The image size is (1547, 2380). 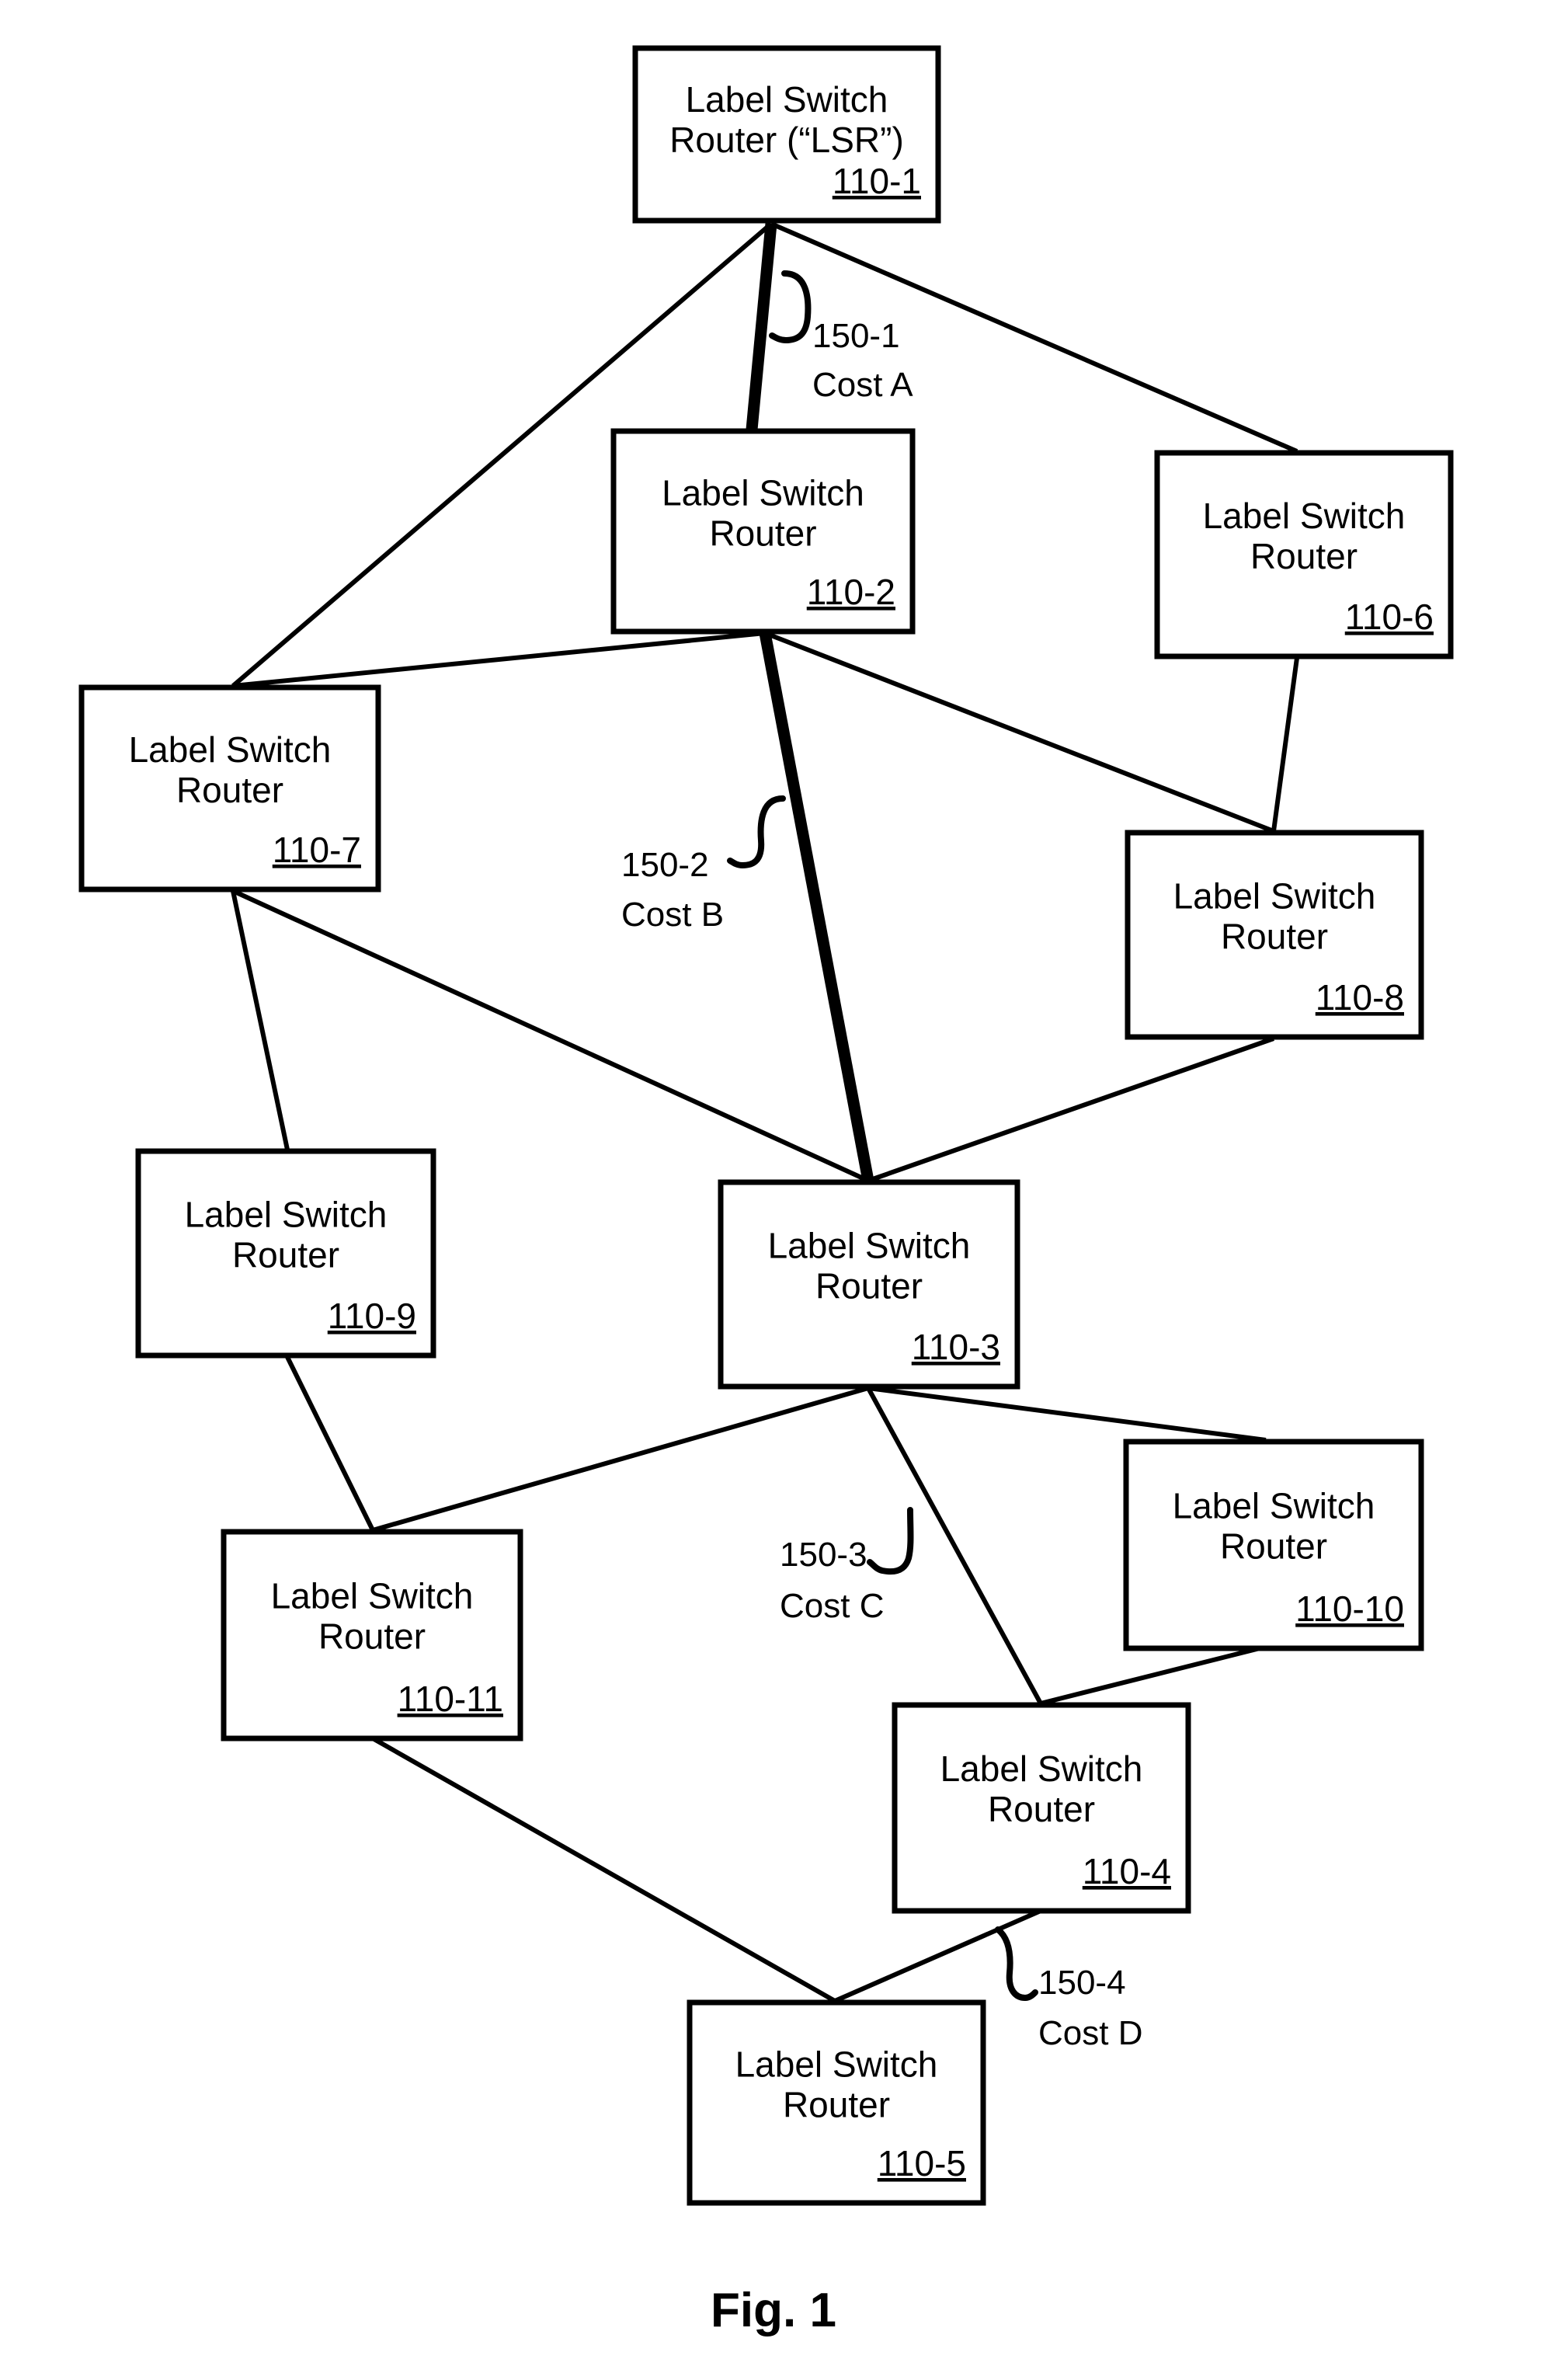 What do you see at coordinates (856, 336) in the screenshot?
I see `link-reference-numeral: 150-1` at bounding box center [856, 336].